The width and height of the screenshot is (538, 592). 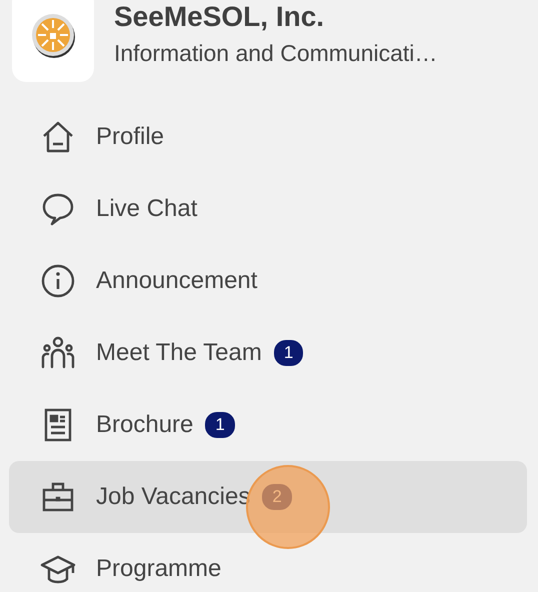 What do you see at coordinates (268, 281) in the screenshot?
I see `menu-item: Announcement` at bounding box center [268, 281].